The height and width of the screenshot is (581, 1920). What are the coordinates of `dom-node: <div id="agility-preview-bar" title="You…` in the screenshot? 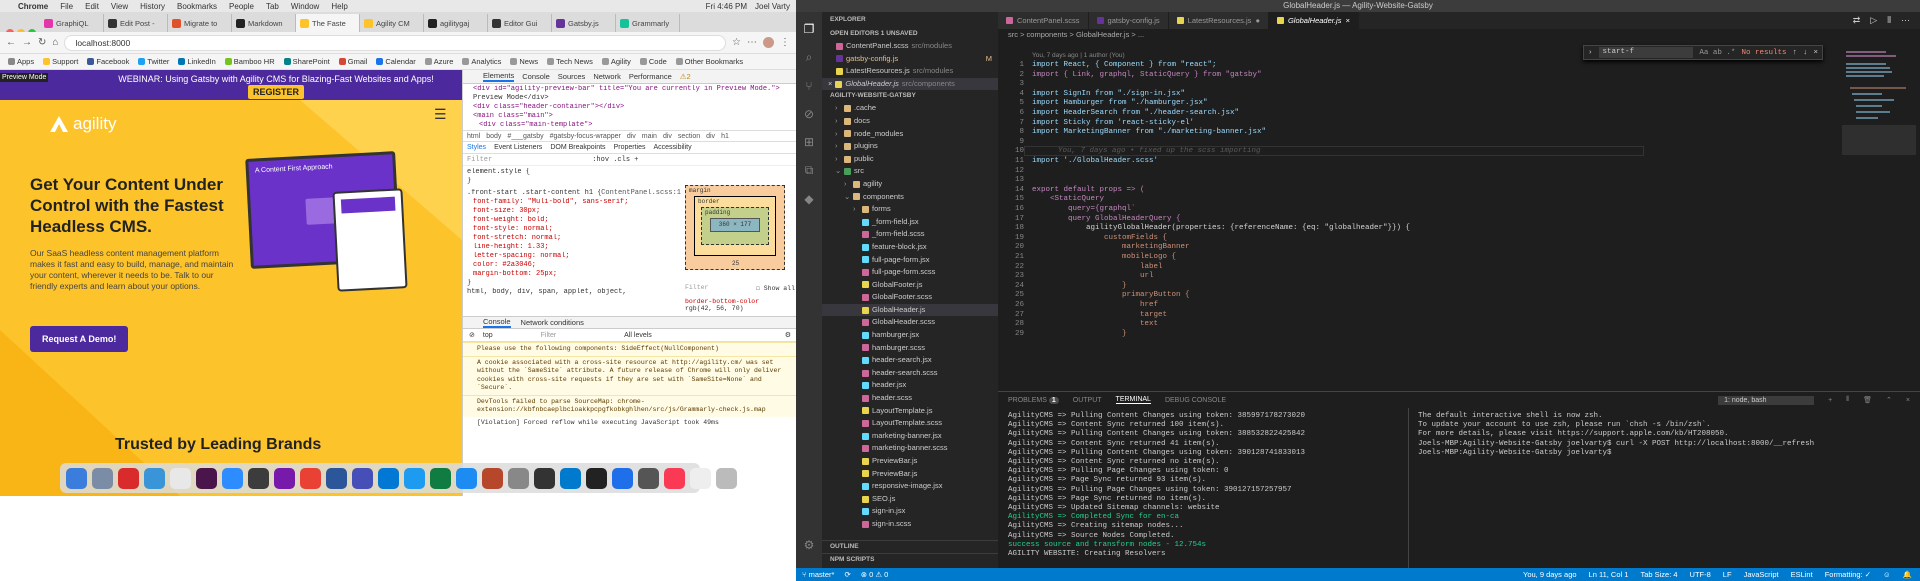 It's located at (629, 89).